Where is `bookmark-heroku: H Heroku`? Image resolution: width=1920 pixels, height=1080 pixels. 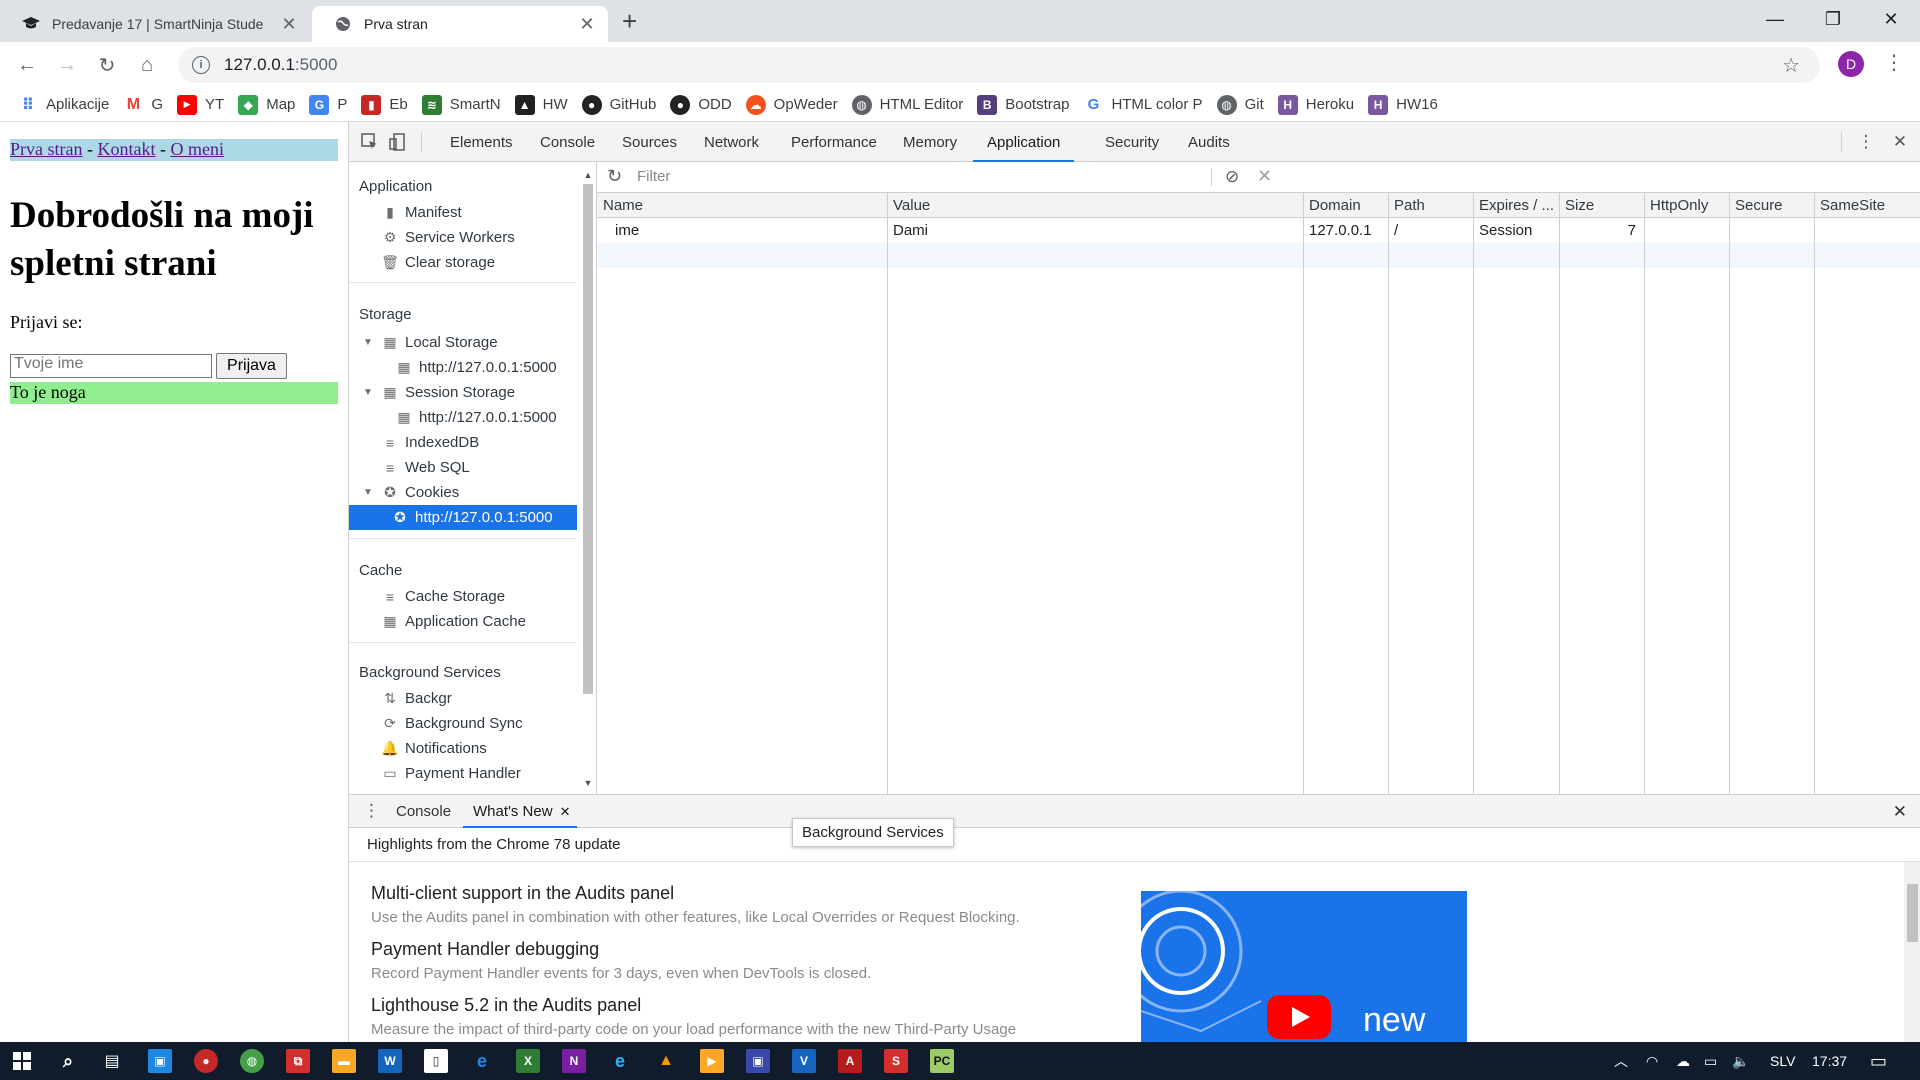
bookmark-heroku: H Heroku is located at coordinates (1315, 104).